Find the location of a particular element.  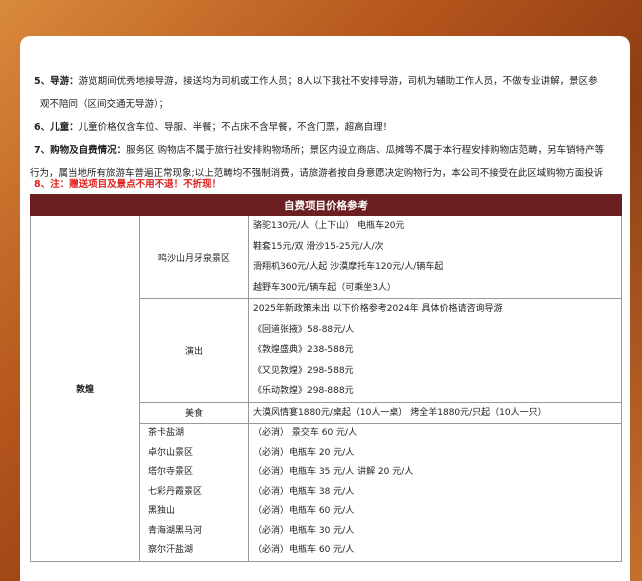

spot-name: 塔尔寺景区 is located at coordinates (171, 472).